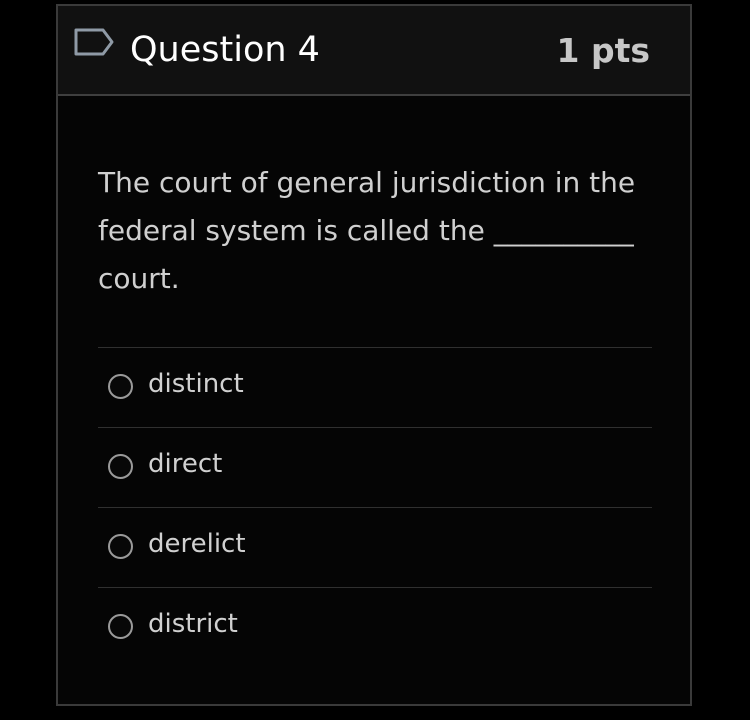  Describe the element at coordinates (196, 384) in the screenshot. I see `answer-label: distinct` at that location.